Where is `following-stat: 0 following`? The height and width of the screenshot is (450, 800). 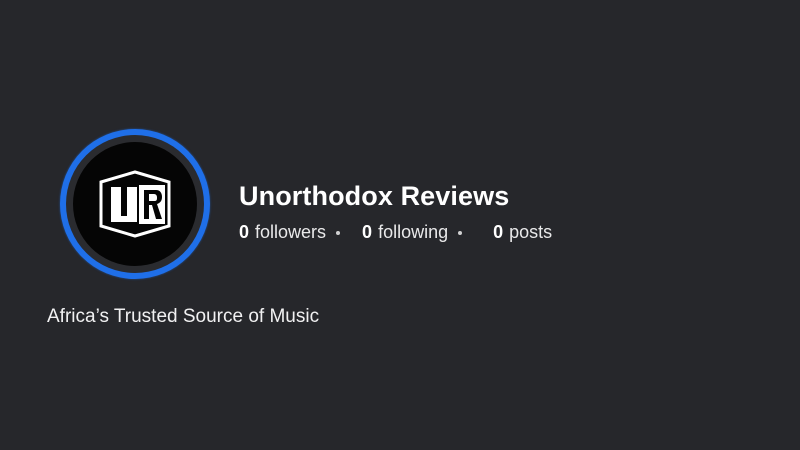 following-stat: 0 following is located at coordinates (405, 232).